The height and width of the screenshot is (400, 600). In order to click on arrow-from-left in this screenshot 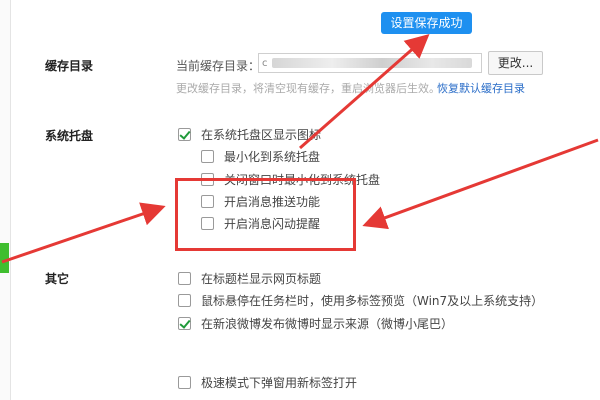, I will do `click(83, 233)`.